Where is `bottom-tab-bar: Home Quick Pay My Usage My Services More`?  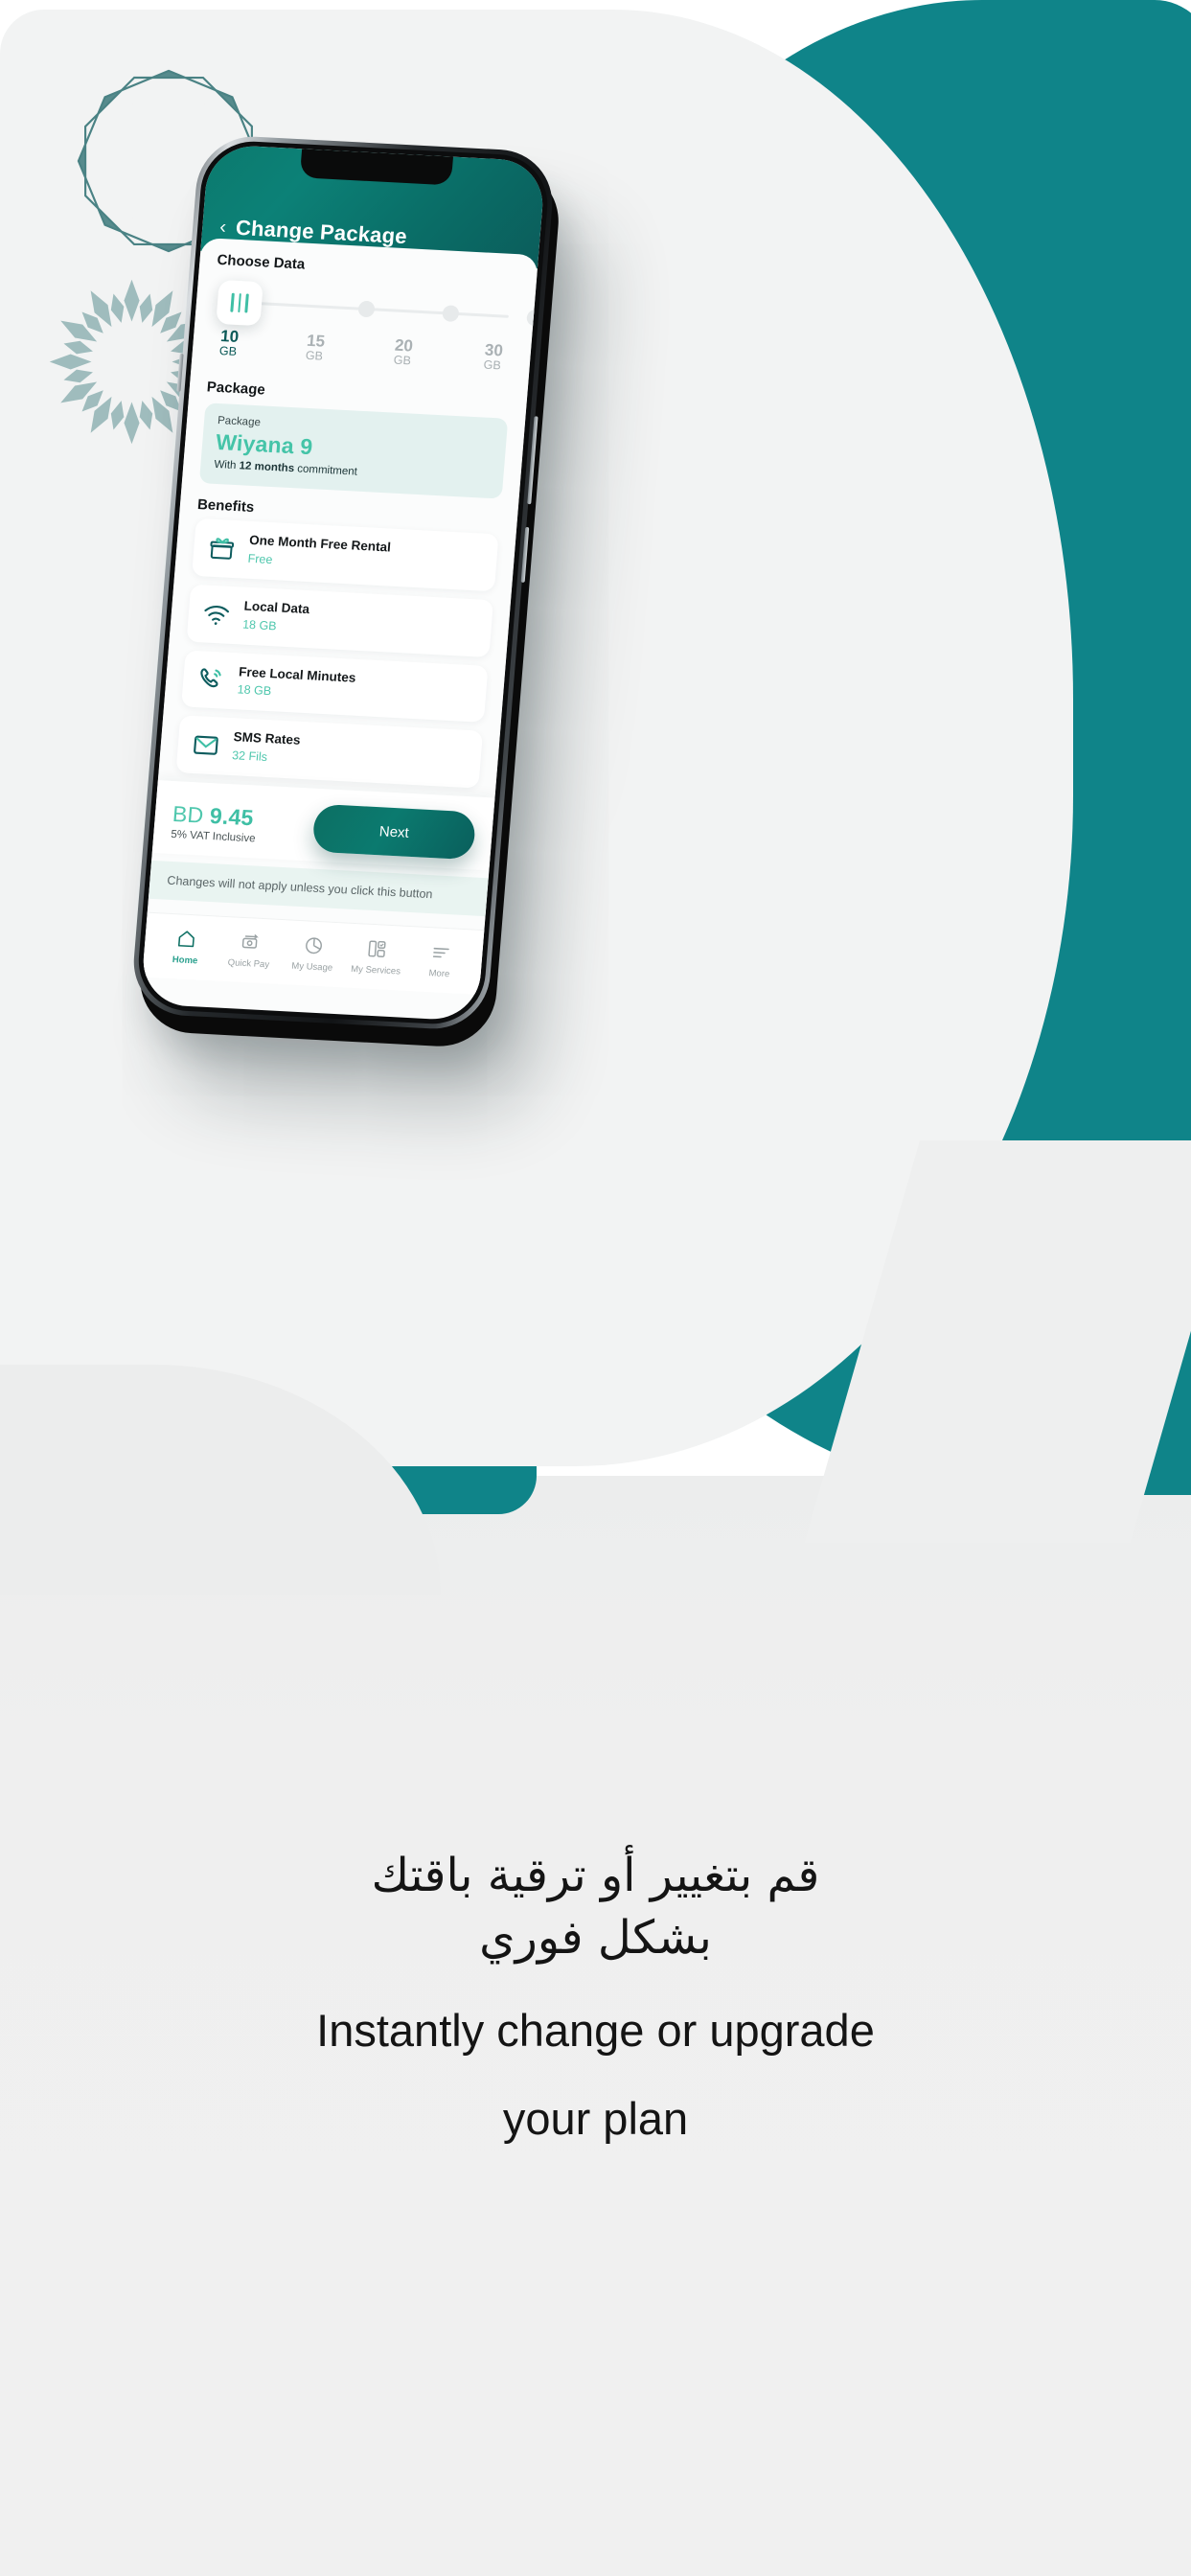
bottom-tab-bar: Home Quick Pay My Usage My Services More is located at coordinates (313, 953).